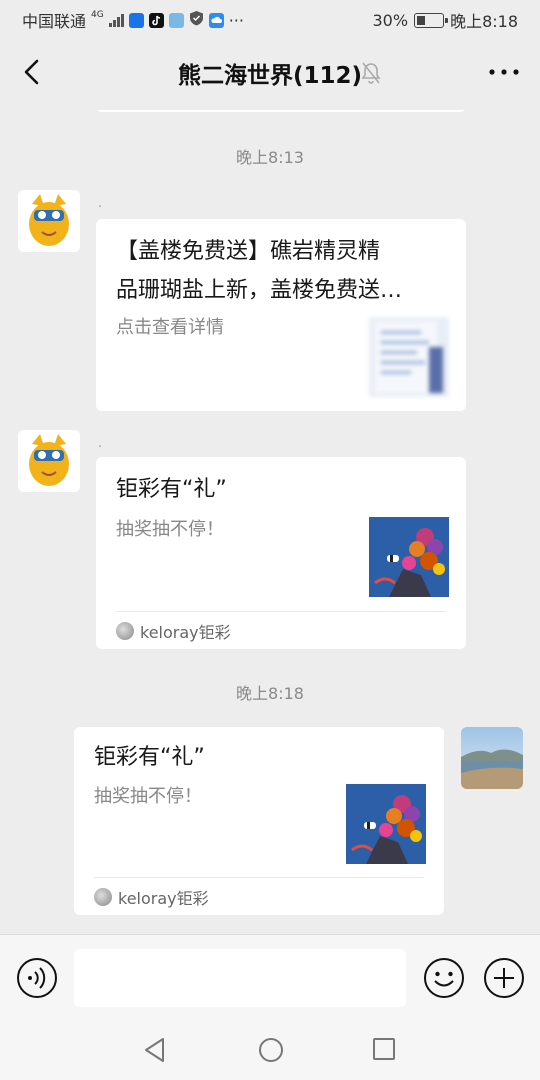 This screenshot has height=1080, width=540. What do you see at coordinates (371, 75) in the screenshot?
I see `mute-icon` at bounding box center [371, 75].